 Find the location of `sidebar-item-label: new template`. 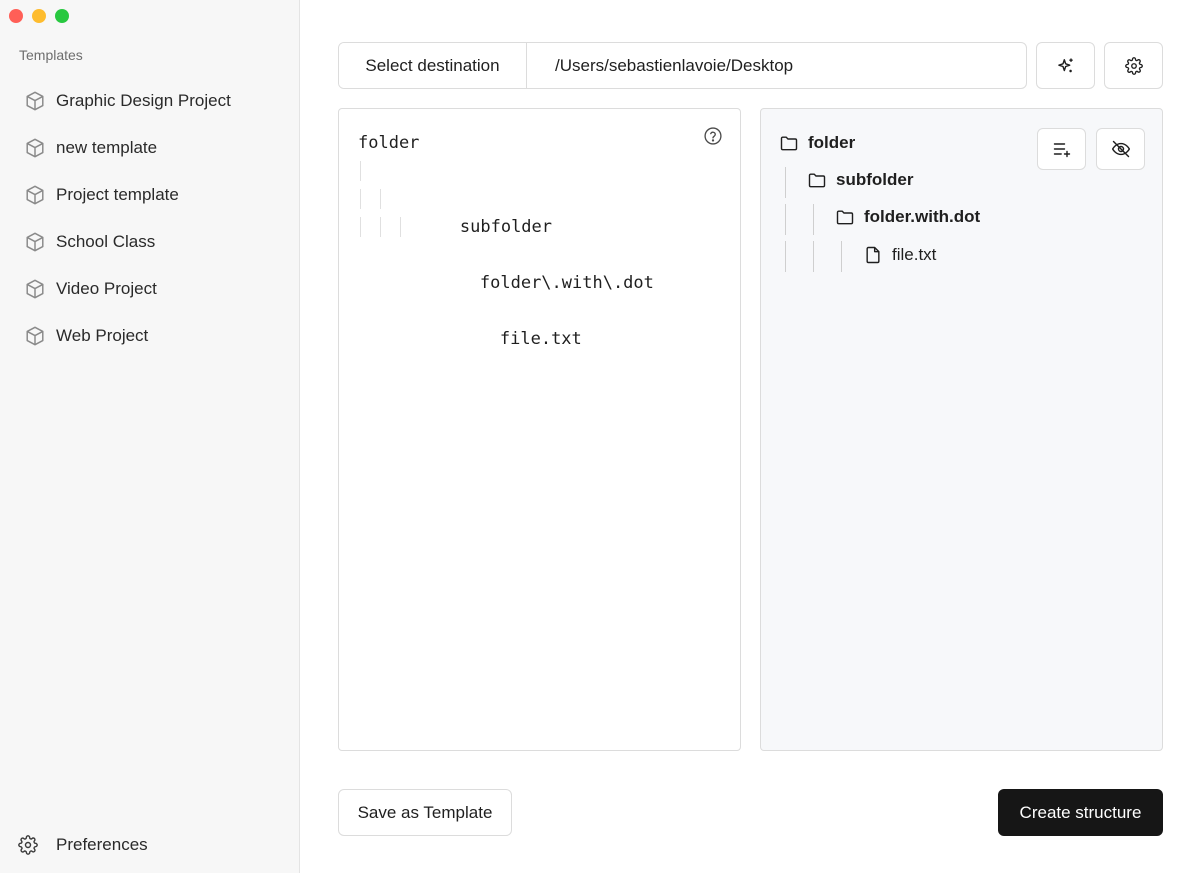

sidebar-item-label: new template is located at coordinates (107, 147).